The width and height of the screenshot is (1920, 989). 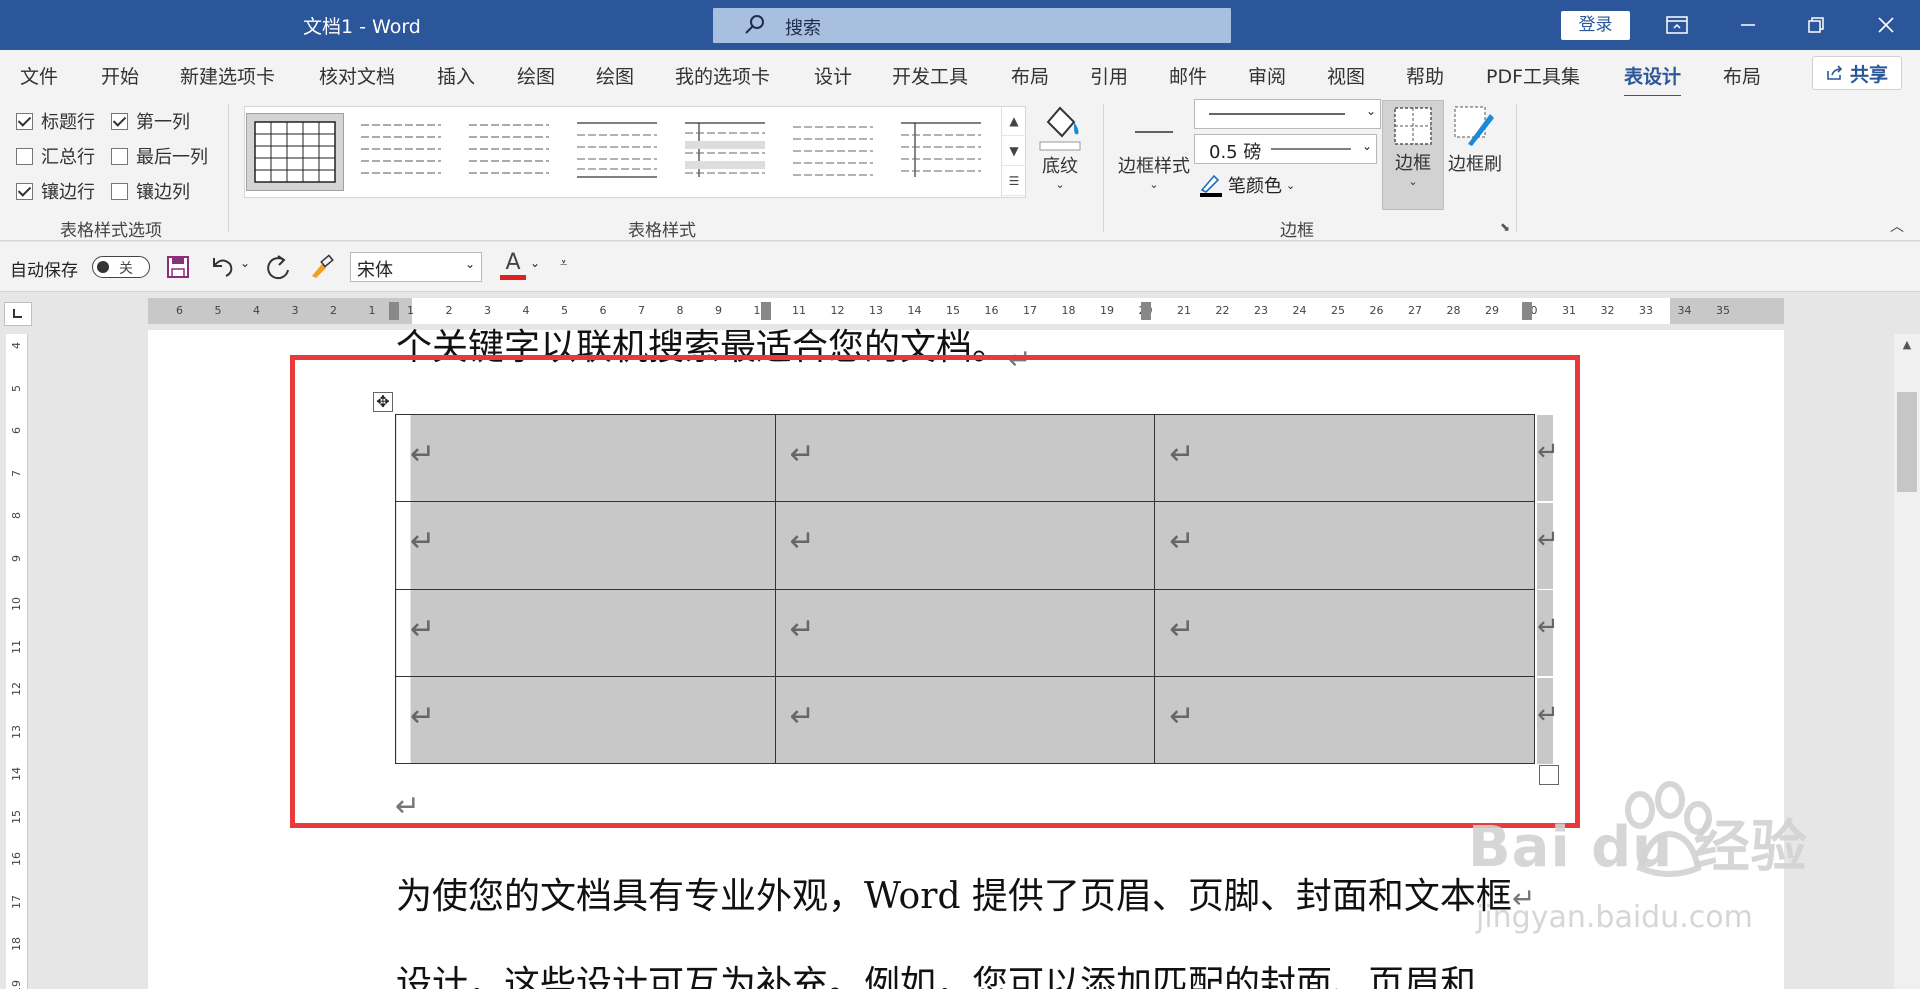 What do you see at coordinates (1267, 75) in the screenshot?
I see `tab-review: 审阅` at bounding box center [1267, 75].